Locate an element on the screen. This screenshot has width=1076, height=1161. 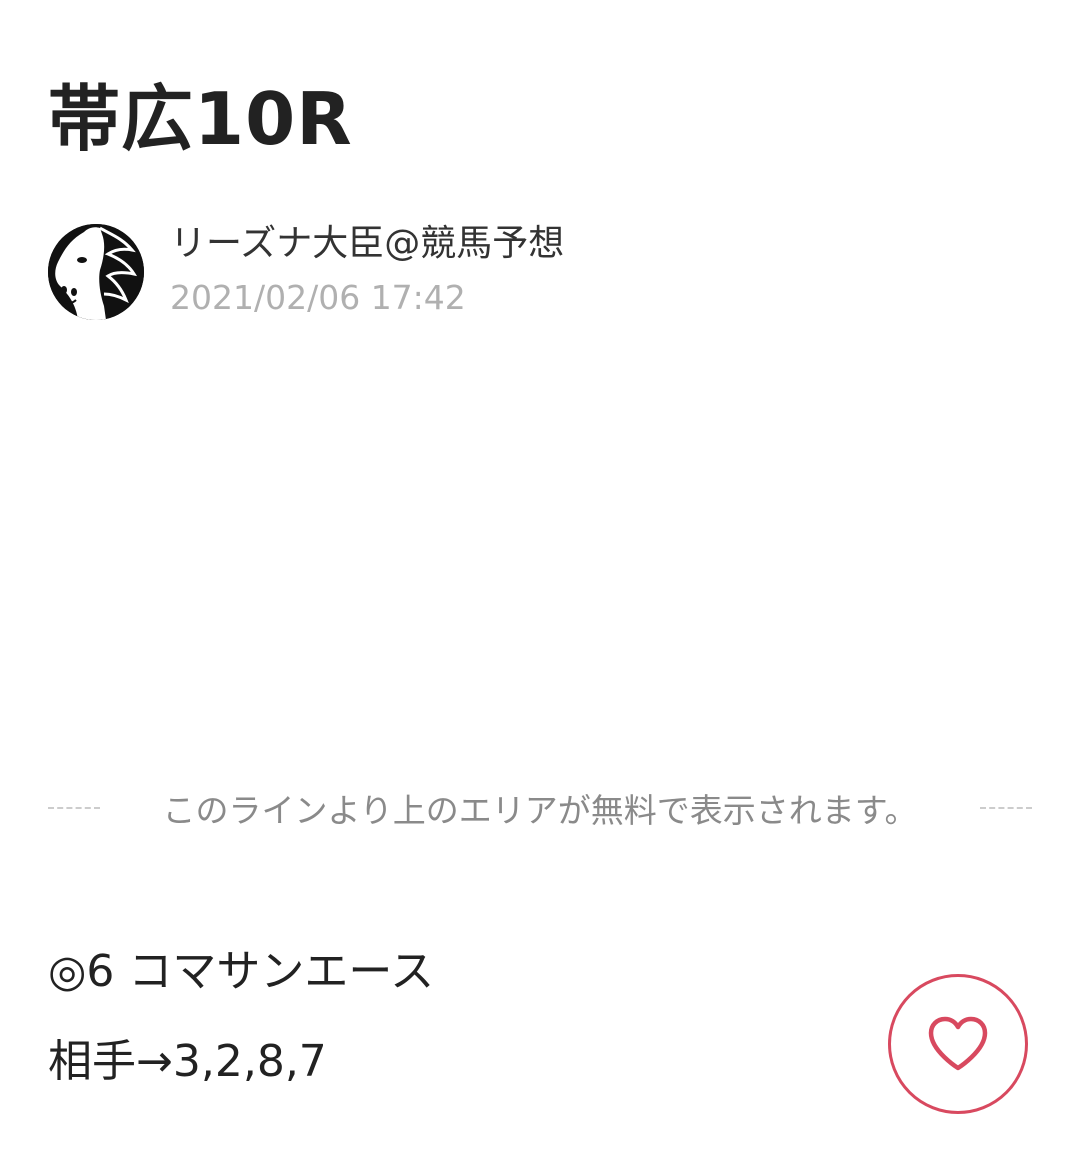
free-area-divider: このラインより上のエリアが無料で表示されます。 is located at coordinates (540, 808).